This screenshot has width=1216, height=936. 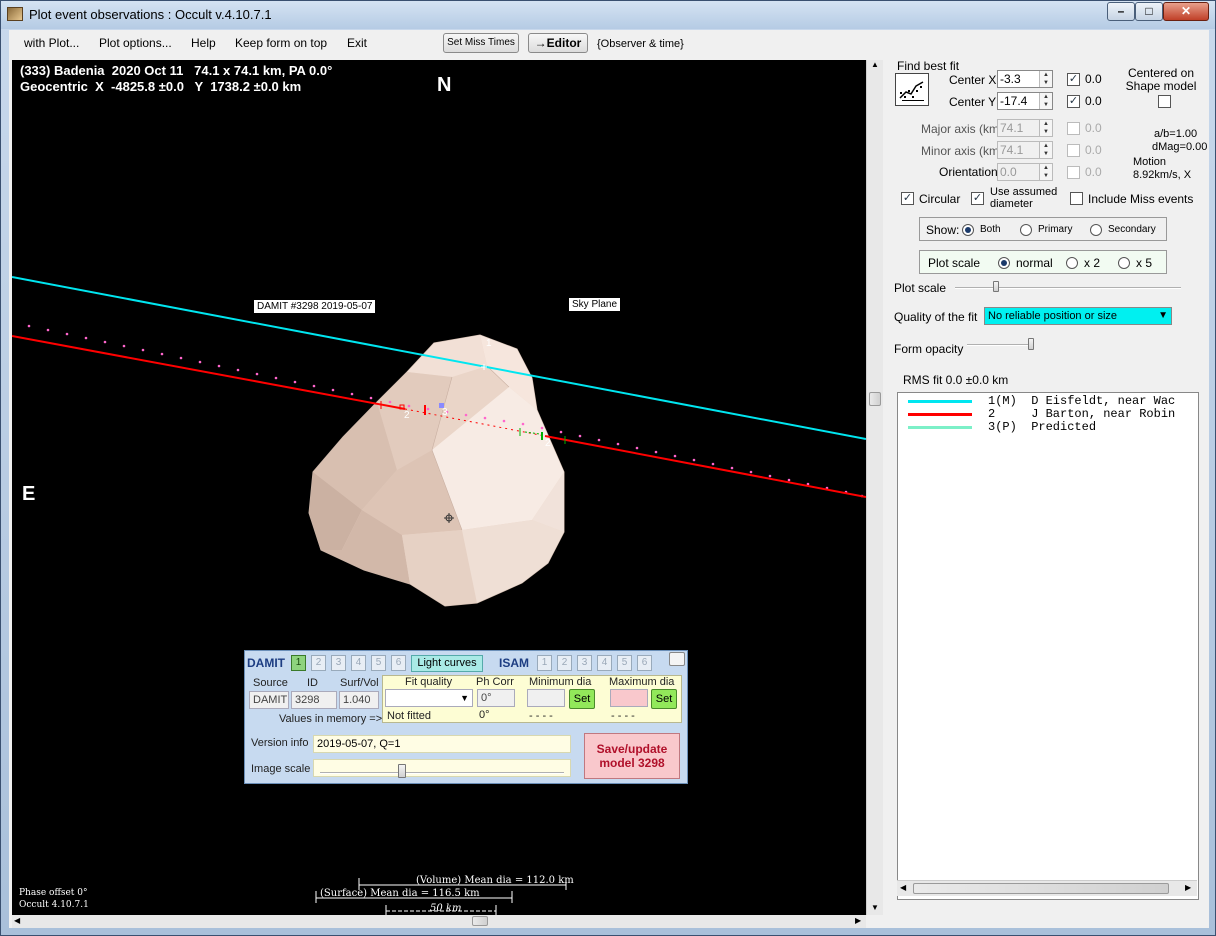 I want to click on image-scale-thumb, so click(x=401, y=771).